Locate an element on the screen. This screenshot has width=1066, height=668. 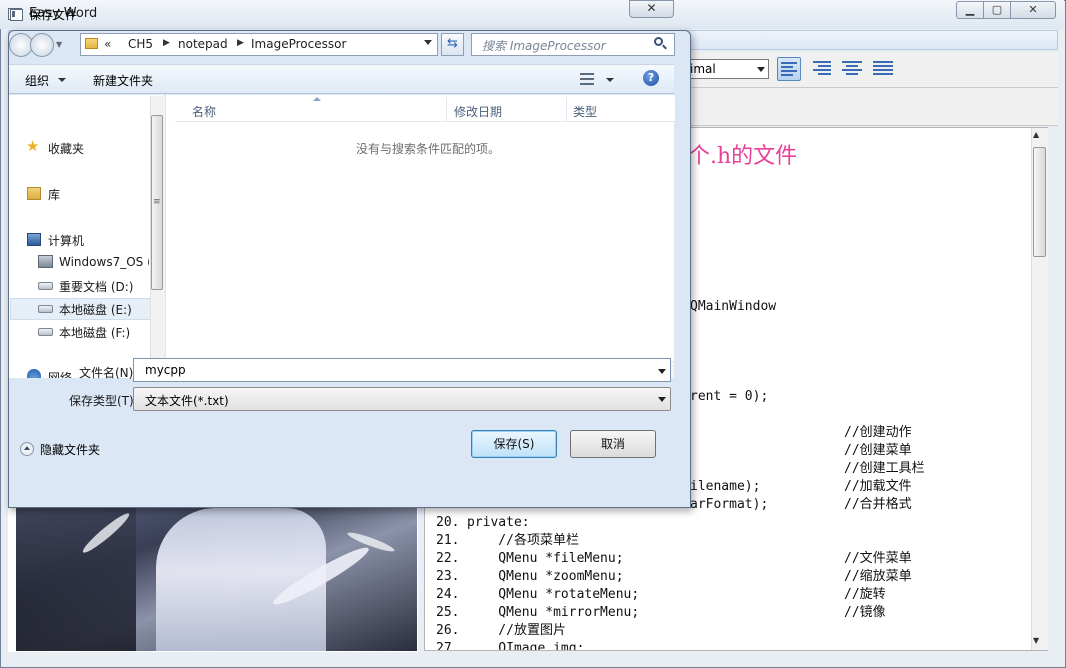
grip-icon: ≡ is located at coordinates (157, 202).